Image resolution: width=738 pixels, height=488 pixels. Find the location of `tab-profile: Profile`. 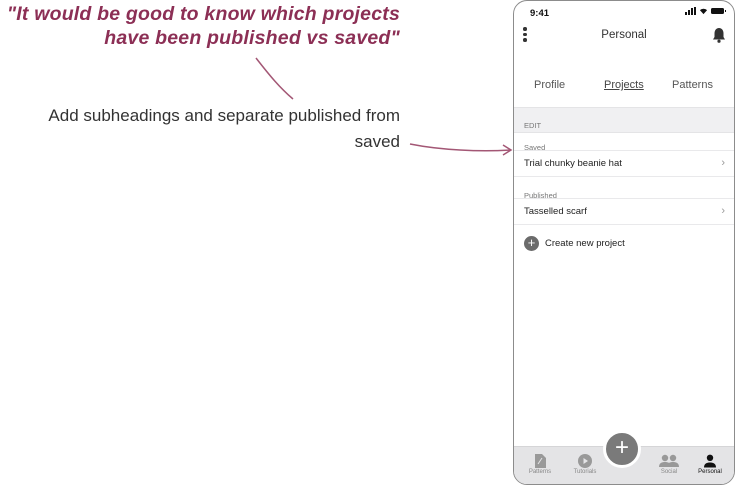

tab-profile: Profile is located at coordinates (549, 85).